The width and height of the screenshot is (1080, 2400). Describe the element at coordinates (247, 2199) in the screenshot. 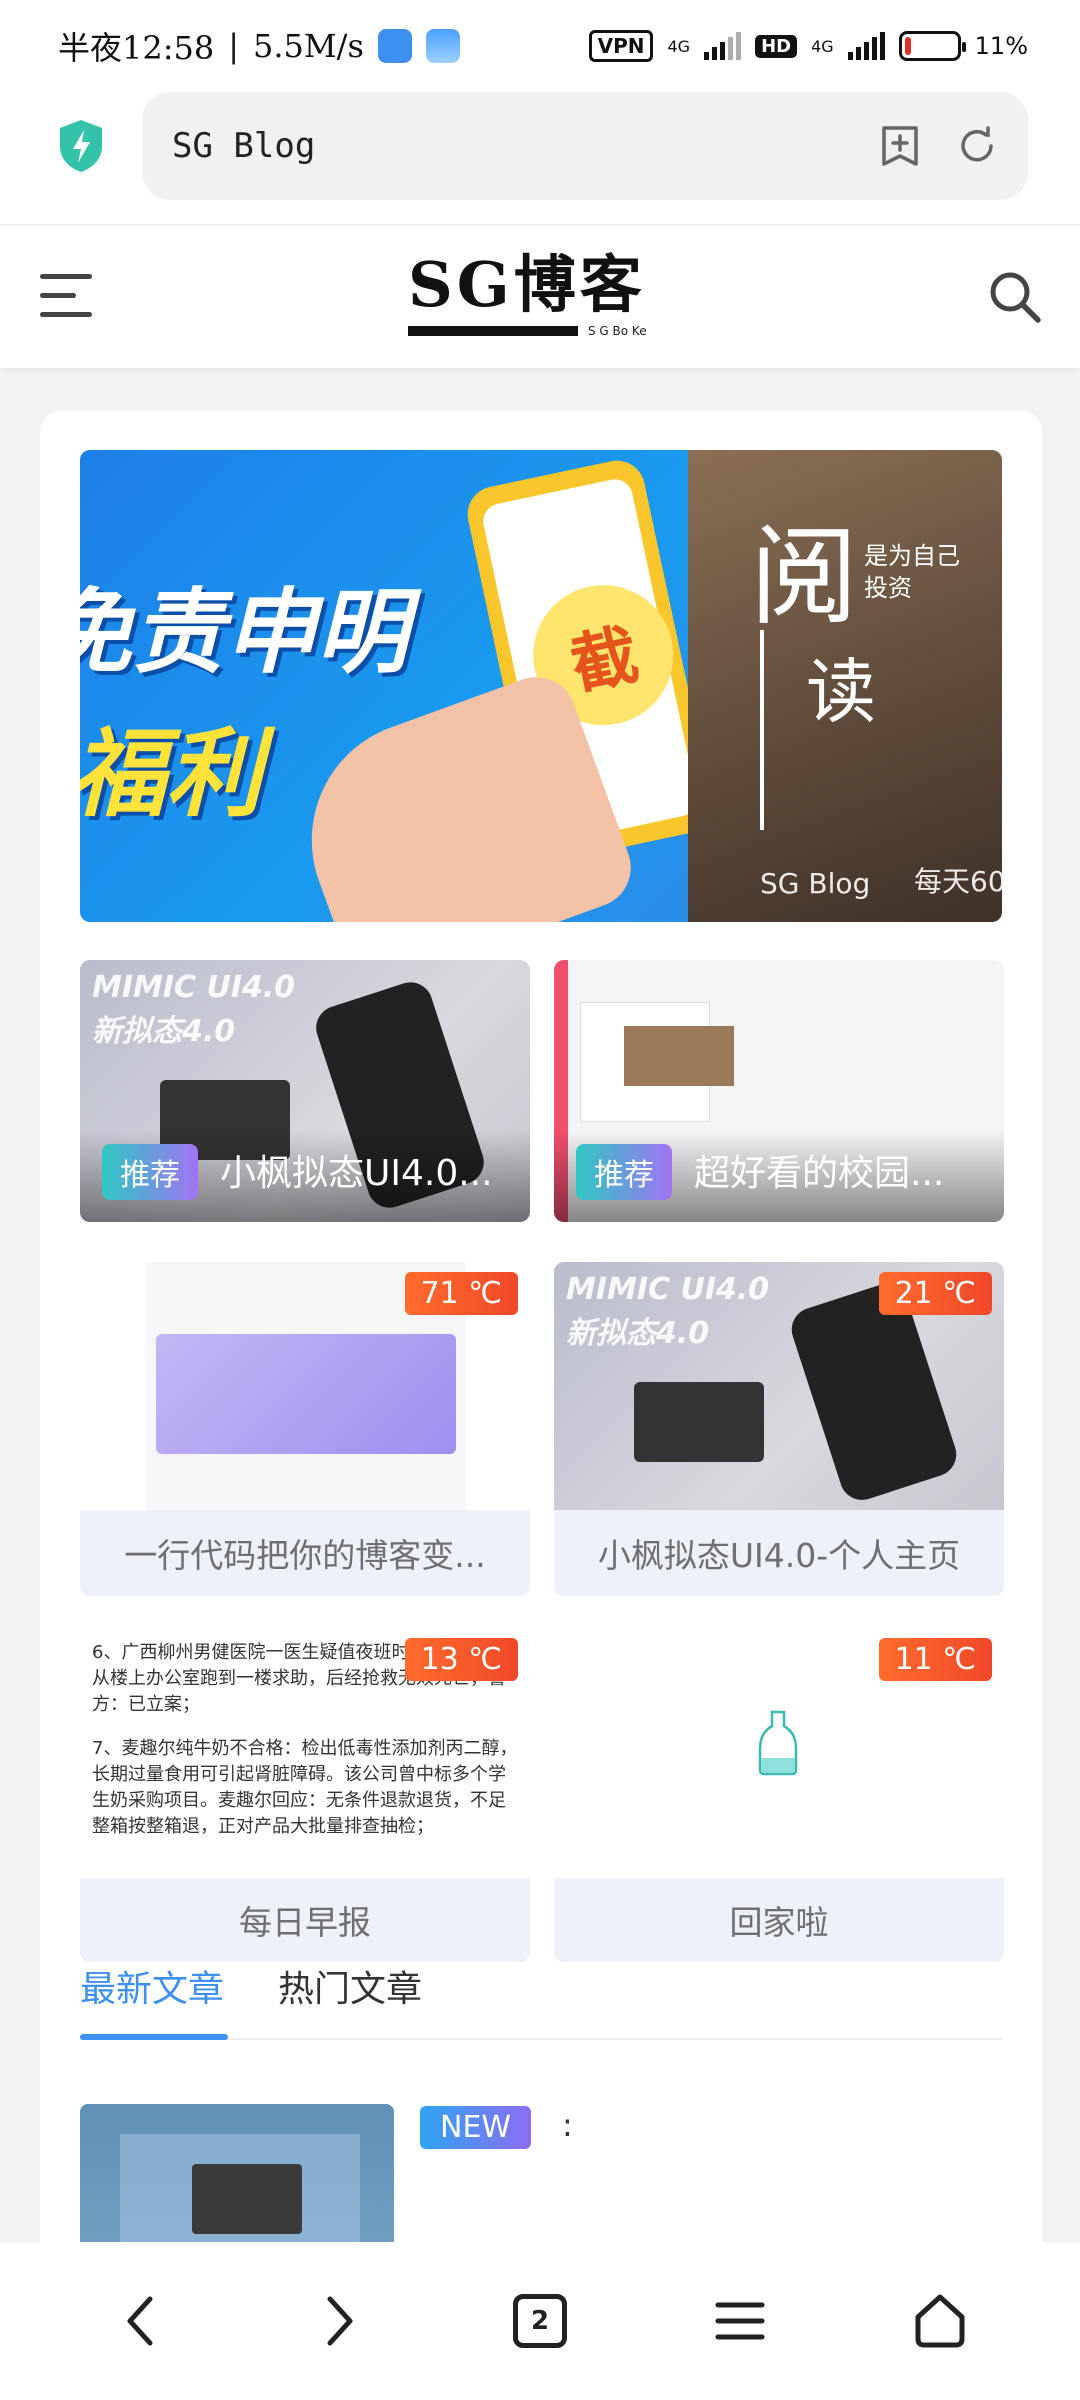

I see `monitor-illustration` at that location.